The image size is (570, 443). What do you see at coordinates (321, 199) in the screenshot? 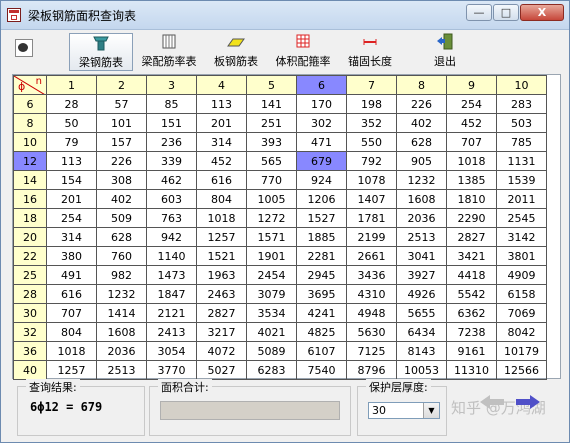
I see `table-cell: 1206` at bounding box center [321, 199].